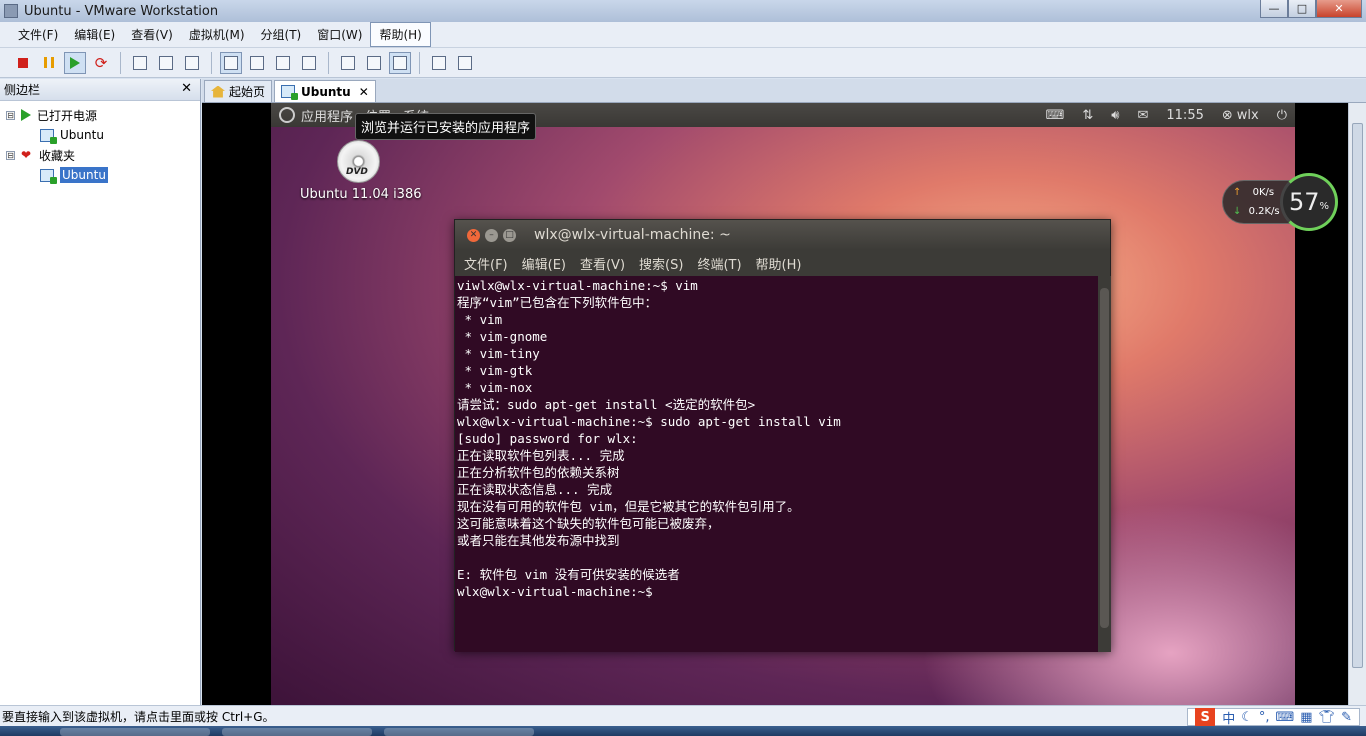 This screenshot has height=736, width=1366. I want to click on terminal-title-bar: ✕ – □ wlx@wlx-virtual-machine: ~, so click(782, 235).